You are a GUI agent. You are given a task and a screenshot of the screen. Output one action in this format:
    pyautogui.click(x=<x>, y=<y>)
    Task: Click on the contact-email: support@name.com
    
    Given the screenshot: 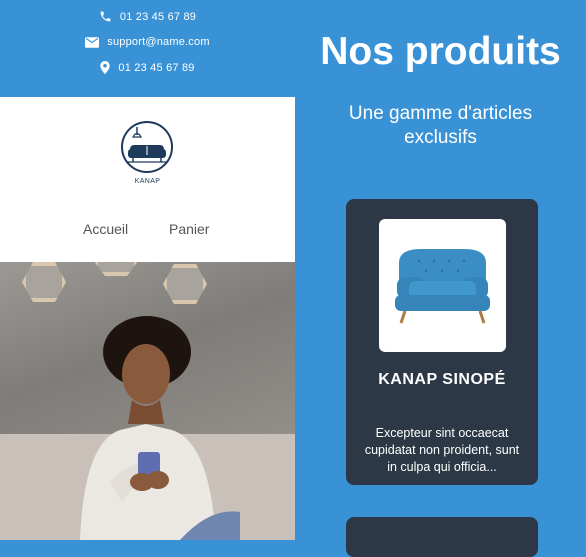 What is the action you would take?
    pyautogui.click(x=147, y=42)
    